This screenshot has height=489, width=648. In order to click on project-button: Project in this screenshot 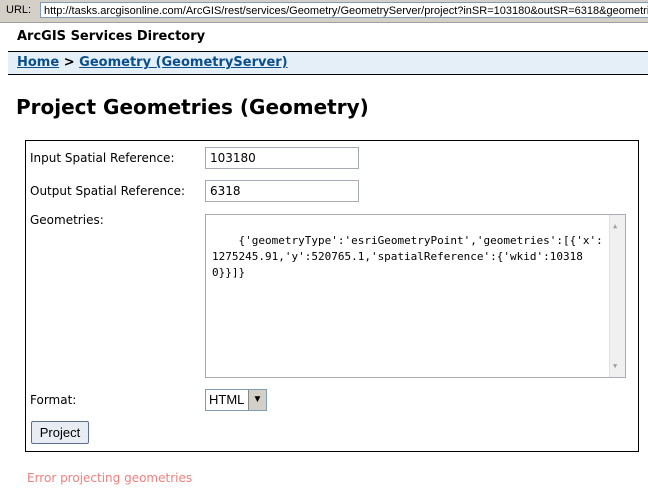, I will do `click(60, 432)`.